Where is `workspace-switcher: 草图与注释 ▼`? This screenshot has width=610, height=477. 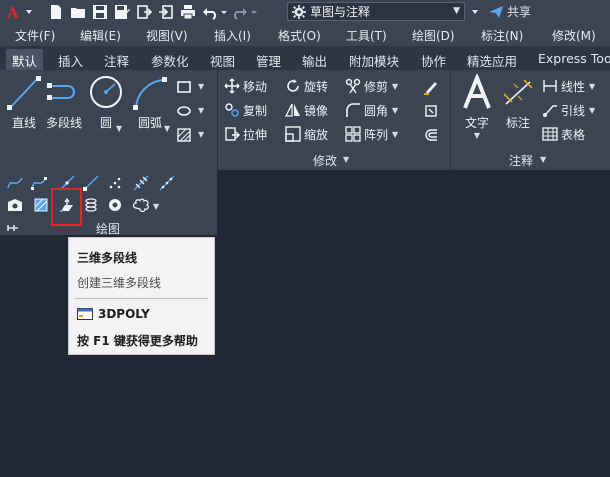
workspace-switcher: 草图与注释 ▼ is located at coordinates (376, 11).